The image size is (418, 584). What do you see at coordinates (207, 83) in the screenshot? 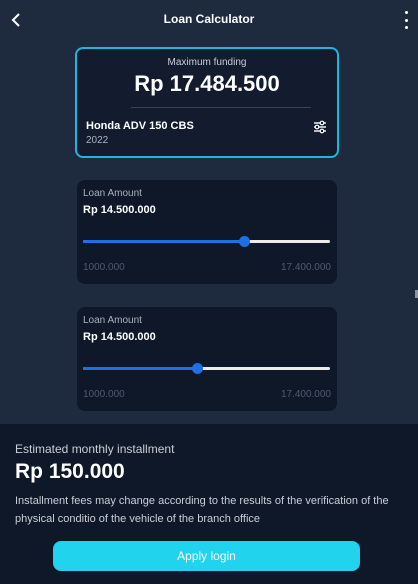
I see `max-funding-value: Rp 17.484.500` at bounding box center [207, 83].